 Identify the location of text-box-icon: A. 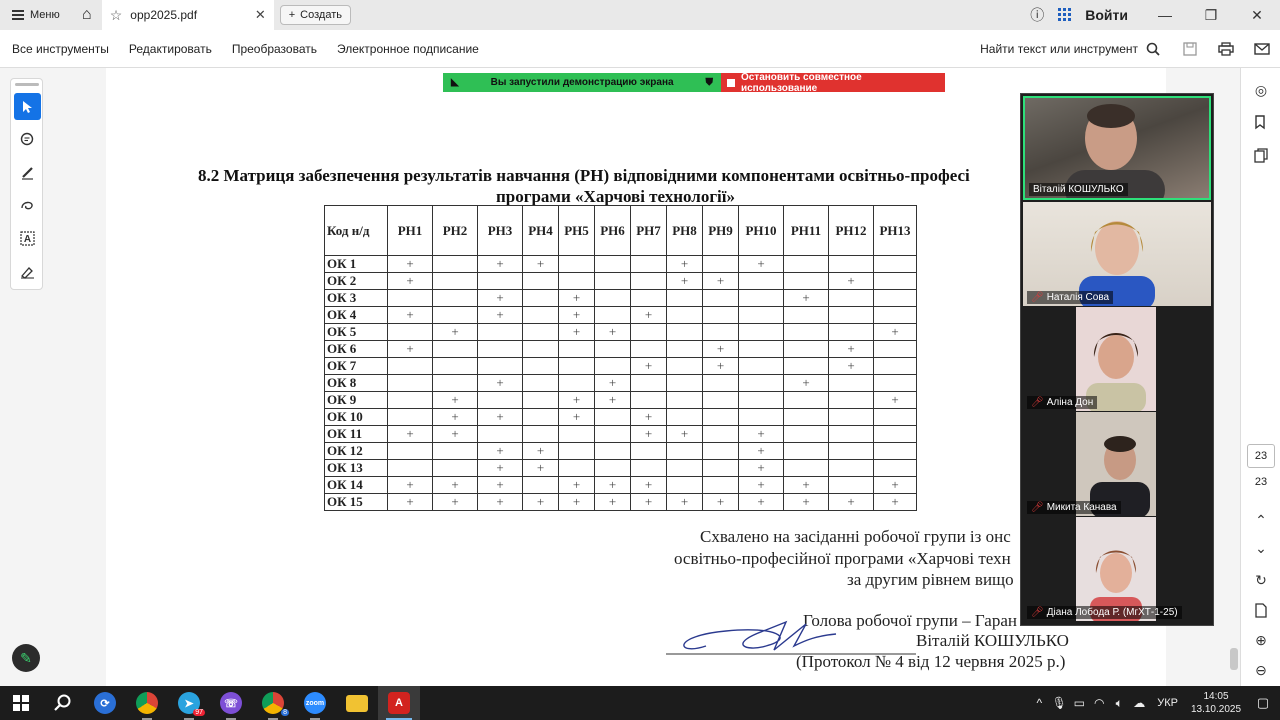
(27, 238).